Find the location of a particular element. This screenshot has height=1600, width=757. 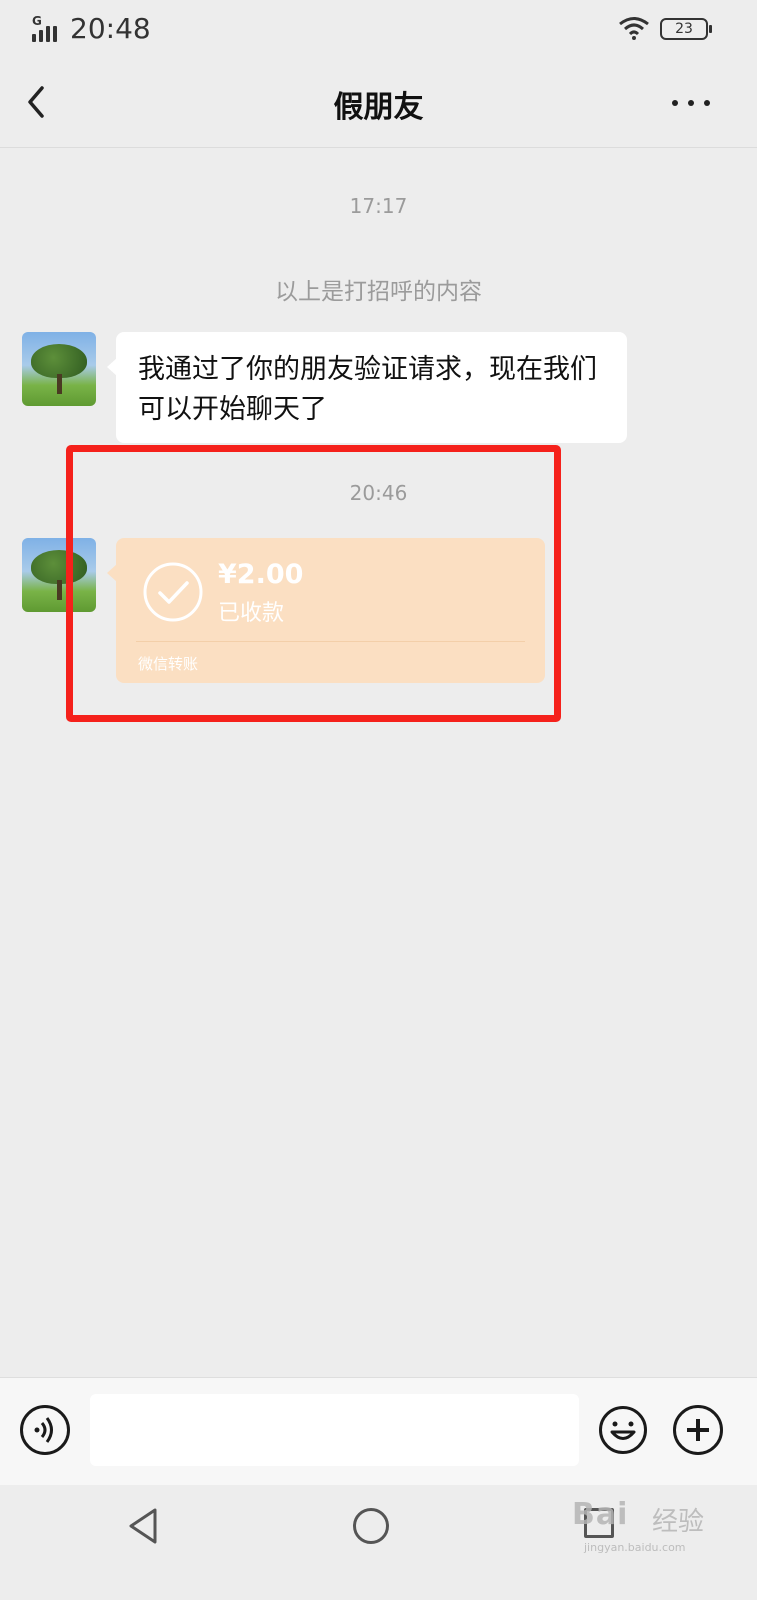

watermark-name: 经验 is located at coordinates (678, 1522).